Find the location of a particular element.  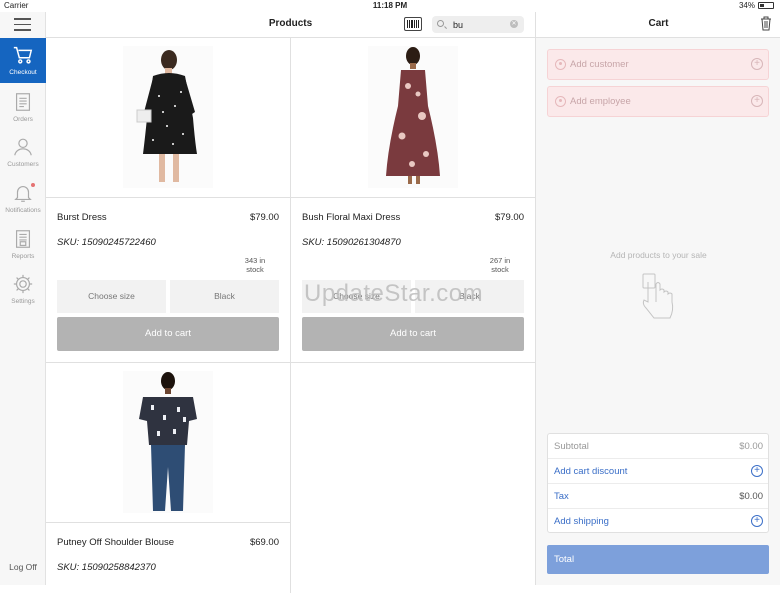

product-price: $69.00 is located at coordinates (264, 542).